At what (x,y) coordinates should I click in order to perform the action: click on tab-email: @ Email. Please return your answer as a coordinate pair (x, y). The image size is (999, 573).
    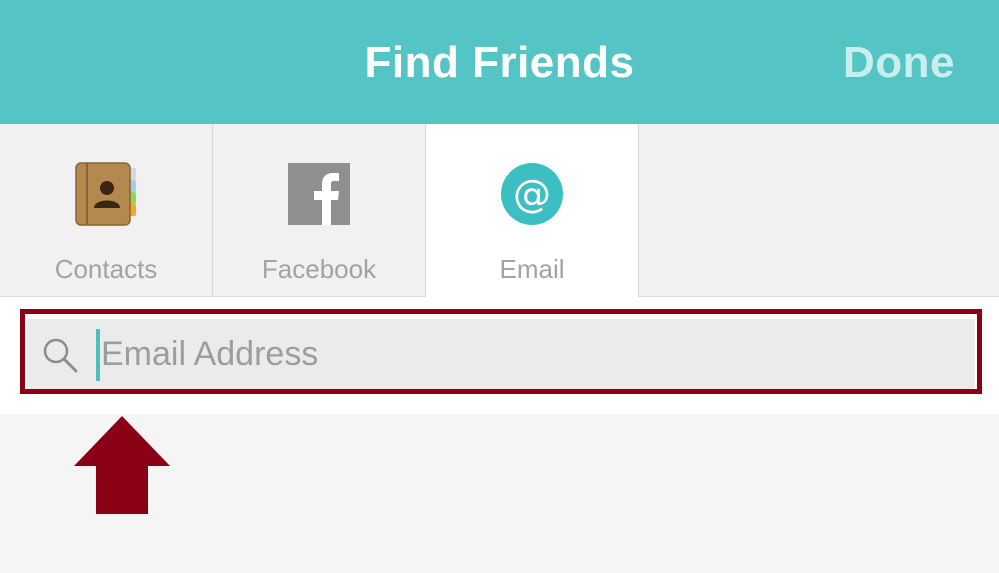
    Looking at the image, I should click on (532, 211).